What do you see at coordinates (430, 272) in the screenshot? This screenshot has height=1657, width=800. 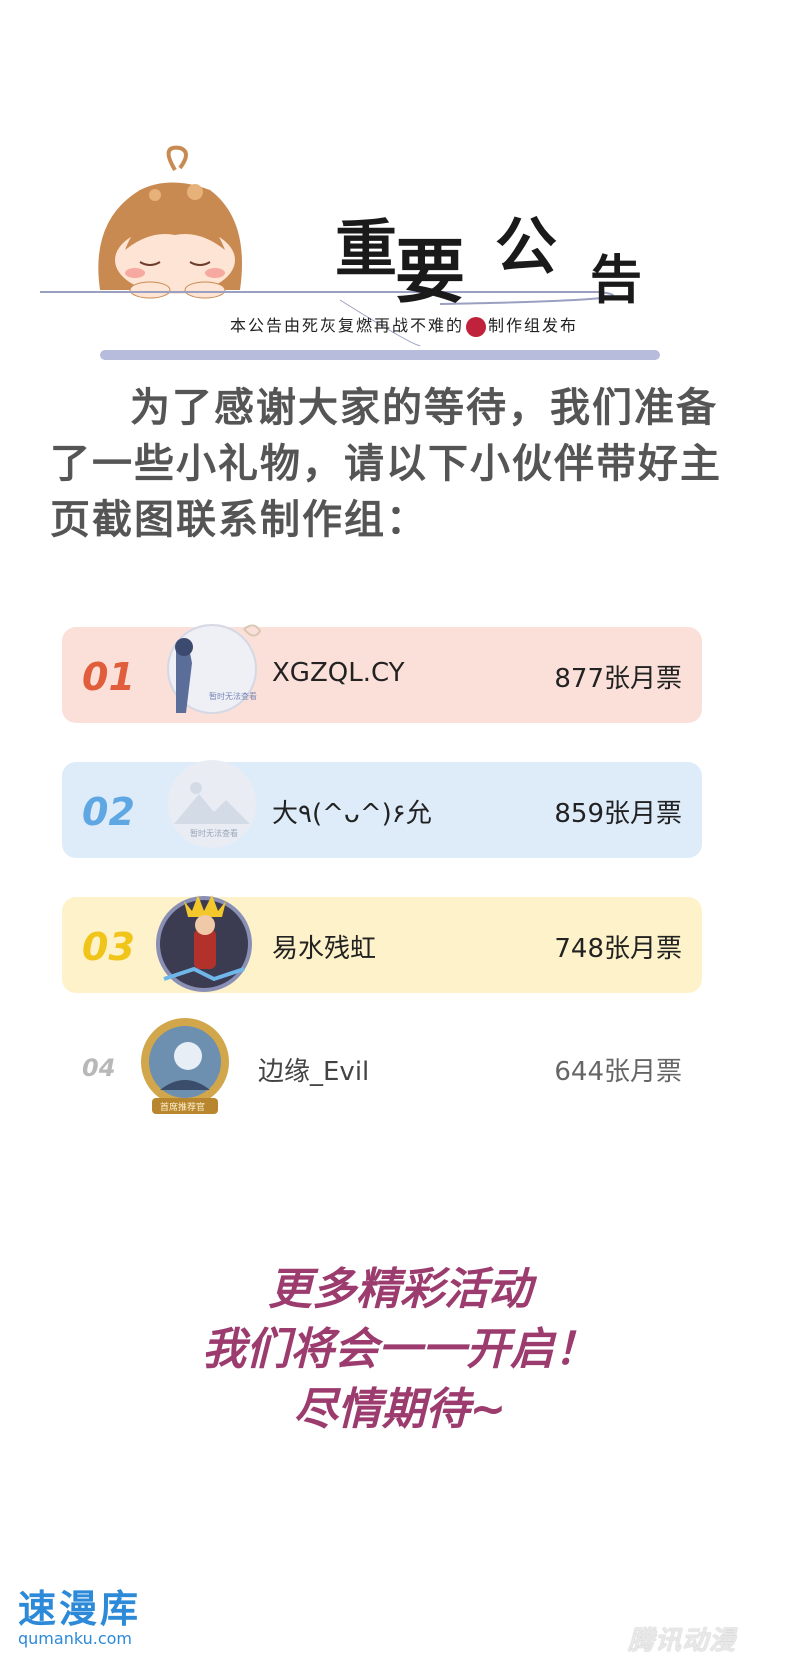 I see `title-char-2: 要` at bounding box center [430, 272].